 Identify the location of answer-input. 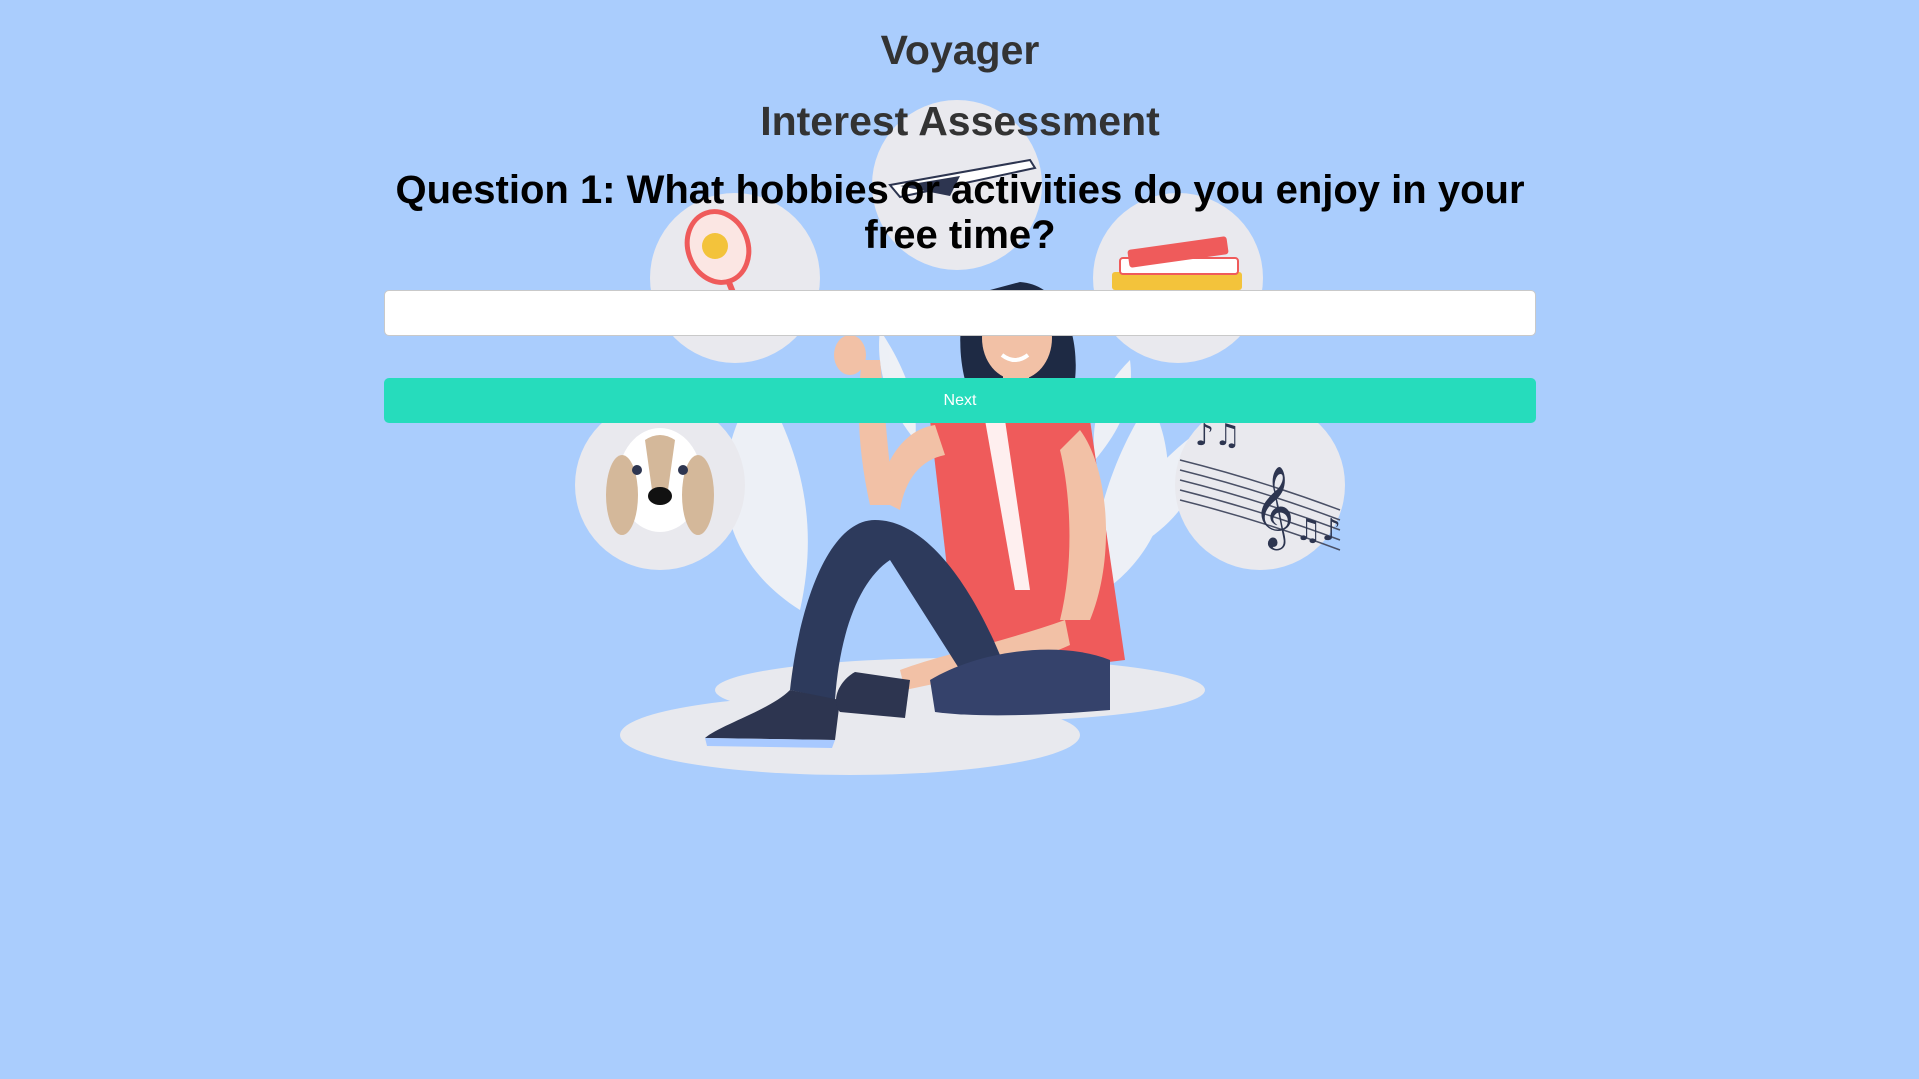
(960, 313).